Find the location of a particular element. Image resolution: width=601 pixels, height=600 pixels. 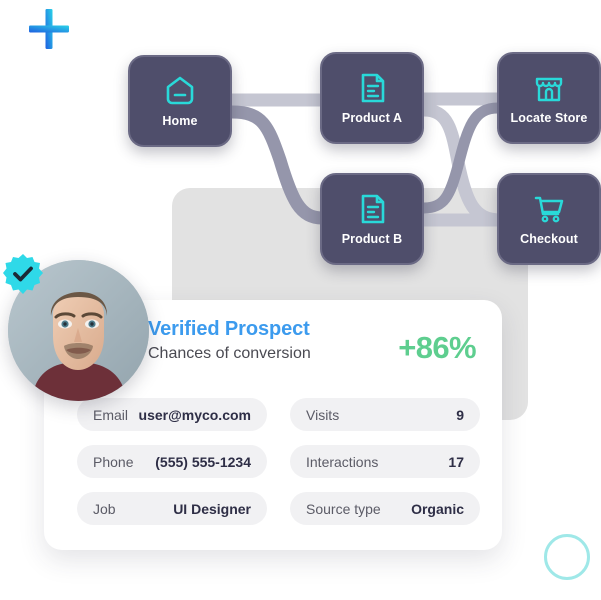

flow-node-label: Product A is located at coordinates (372, 118).